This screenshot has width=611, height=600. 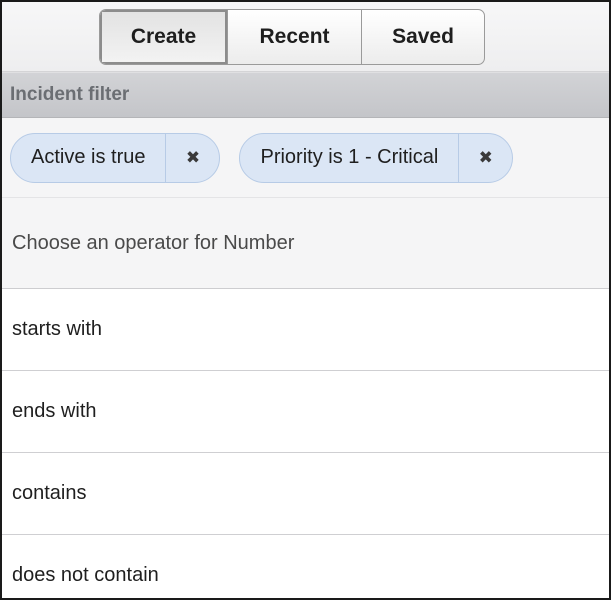 I want to click on tab-recent: Recent, so click(x=295, y=36).